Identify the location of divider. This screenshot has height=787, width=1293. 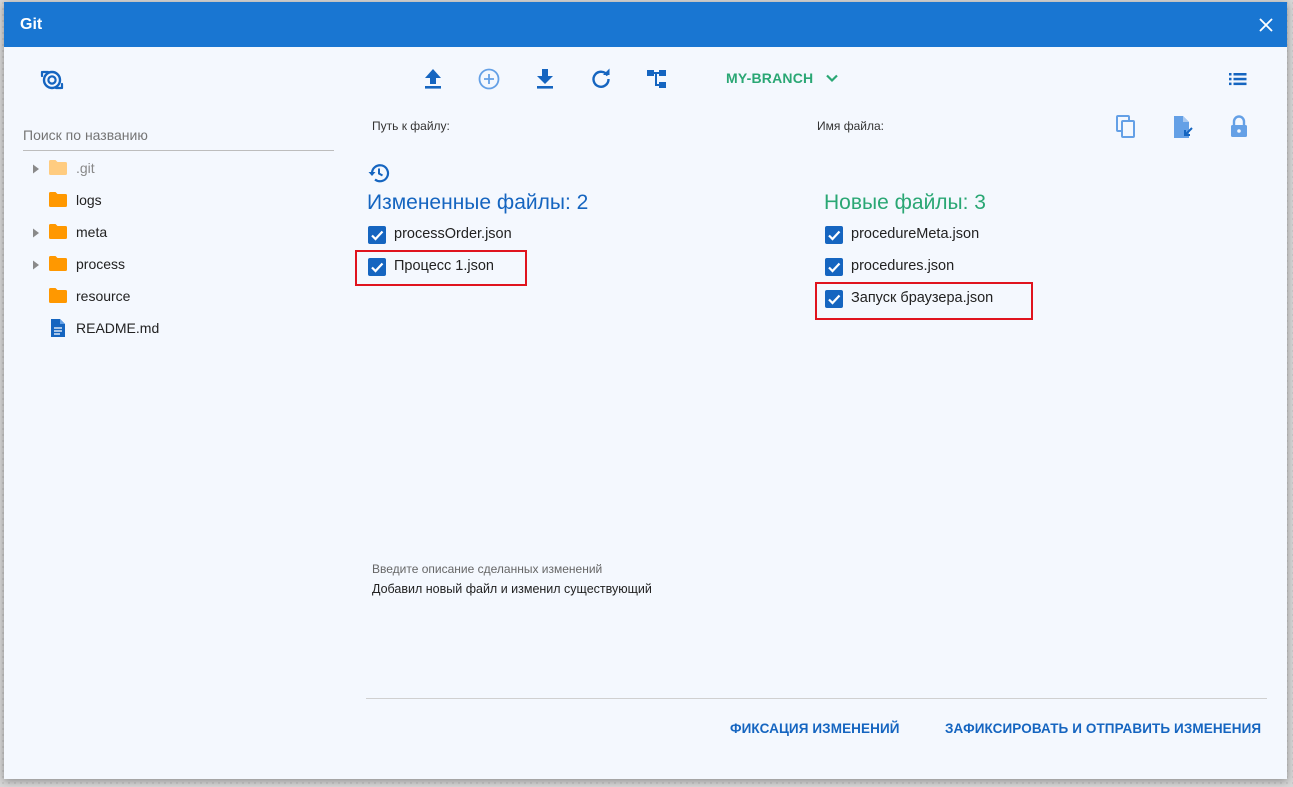
(816, 698).